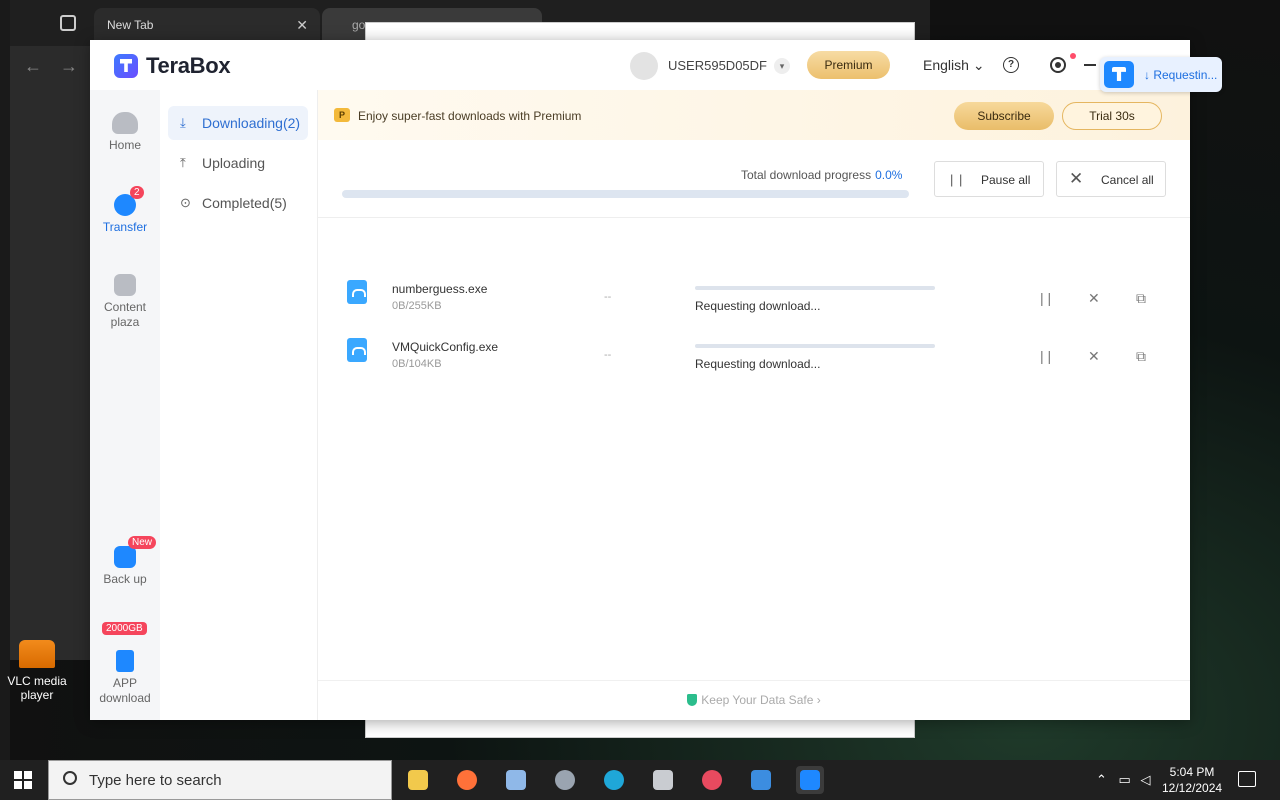 The height and width of the screenshot is (800, 1280). What do you see at coordinates (815, 288) in the screenshot?
I see `row-progress-bar` at bounding box center [815, 288].